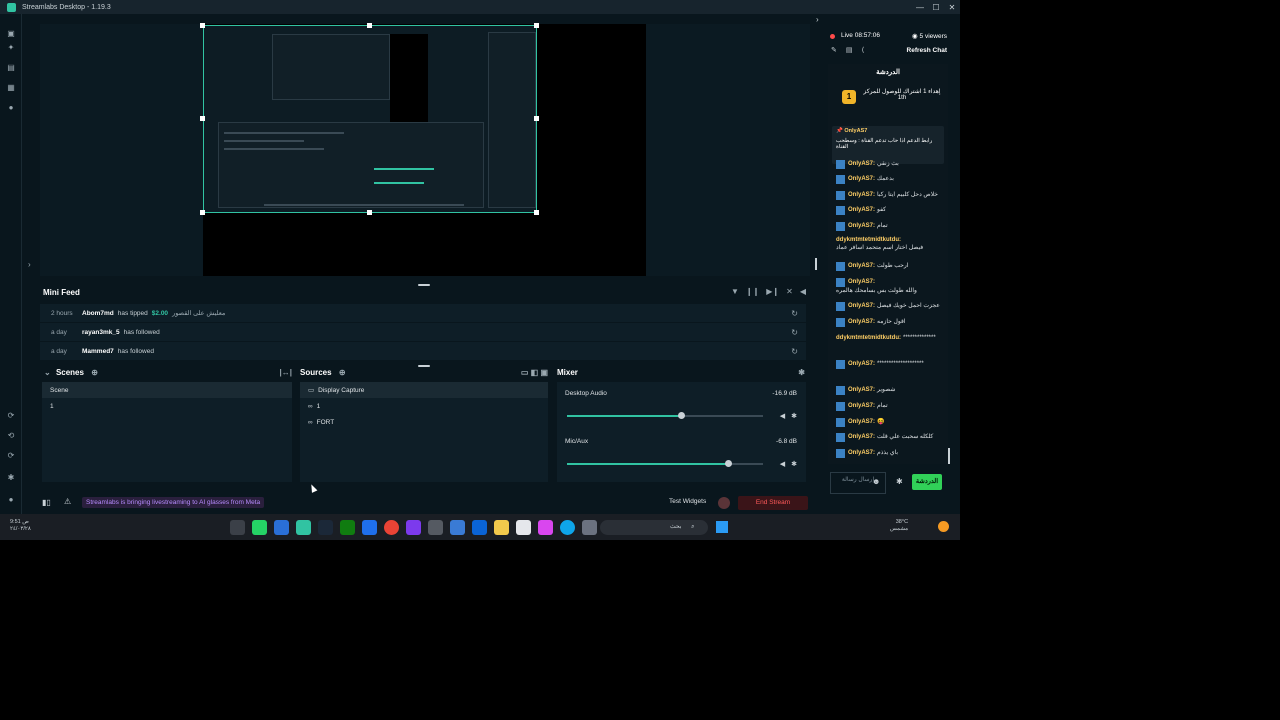  What do you see at coordinates (259, 527) in the screenshot?
I see `whatsapp-icon` at bounding box center [259, 527].